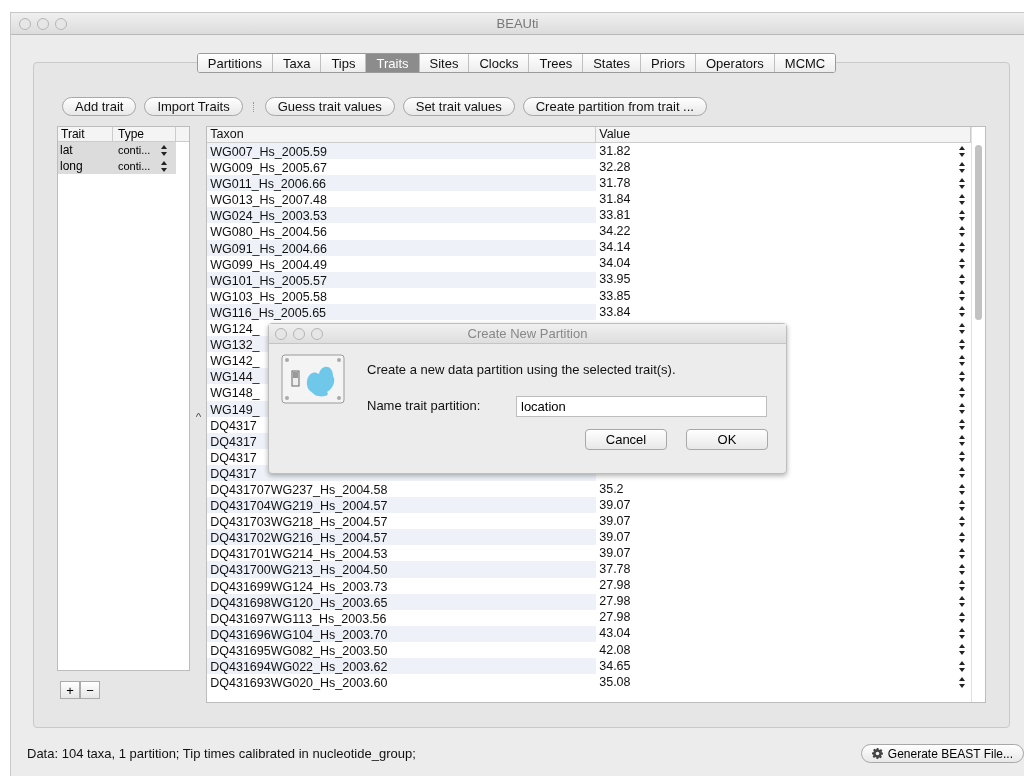  I want to click on taxon-cell: WG024_Hs_2003.53, so click(268, 216).